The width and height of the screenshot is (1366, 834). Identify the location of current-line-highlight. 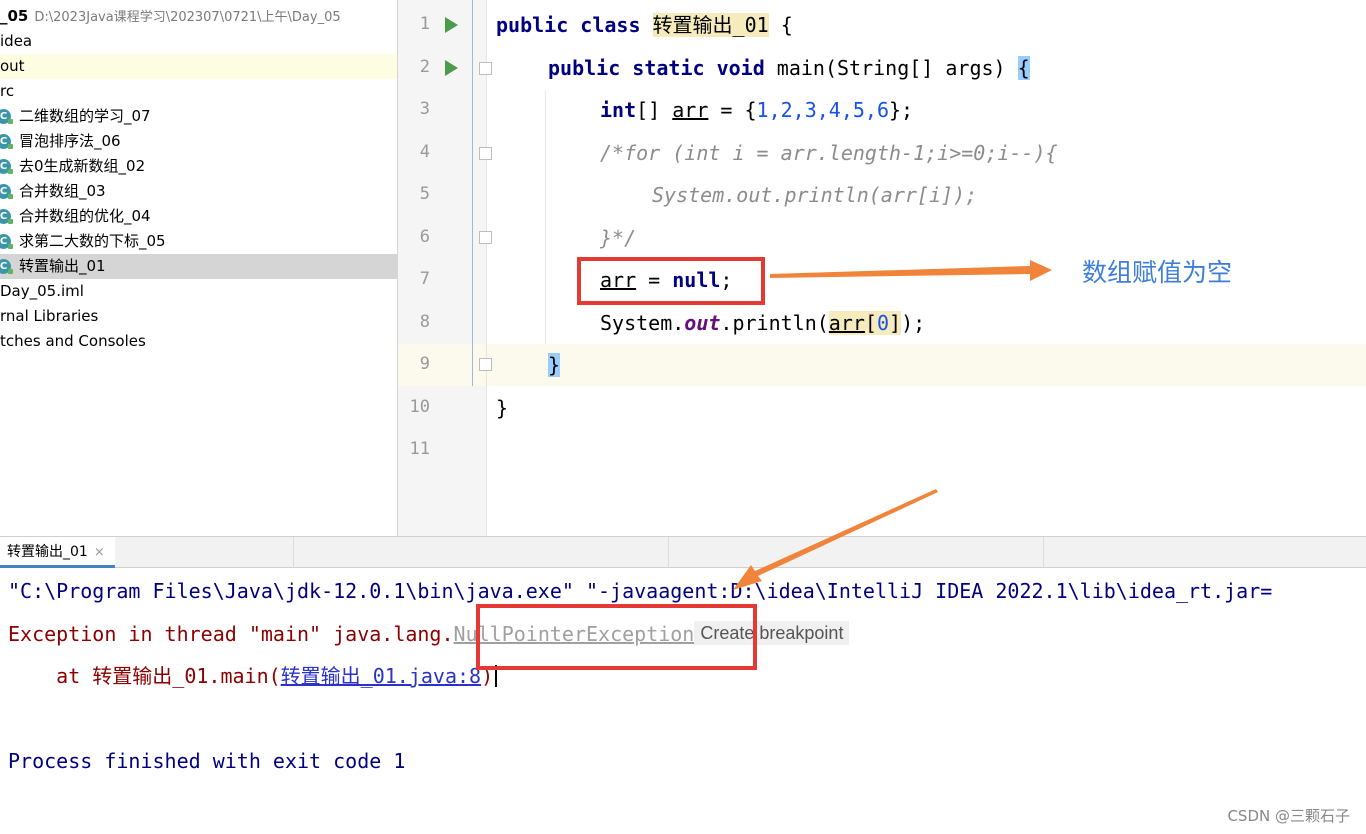
(882, 365).